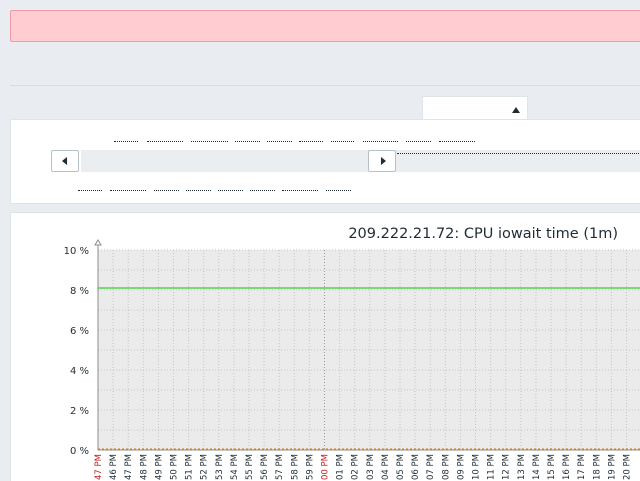 The width and height of the screenshot is (640, 481). What do you see at coordinates (371, 467) in the screenshot?
I see `x-tick-label: 03 PM` at bounding box center [371, 467].